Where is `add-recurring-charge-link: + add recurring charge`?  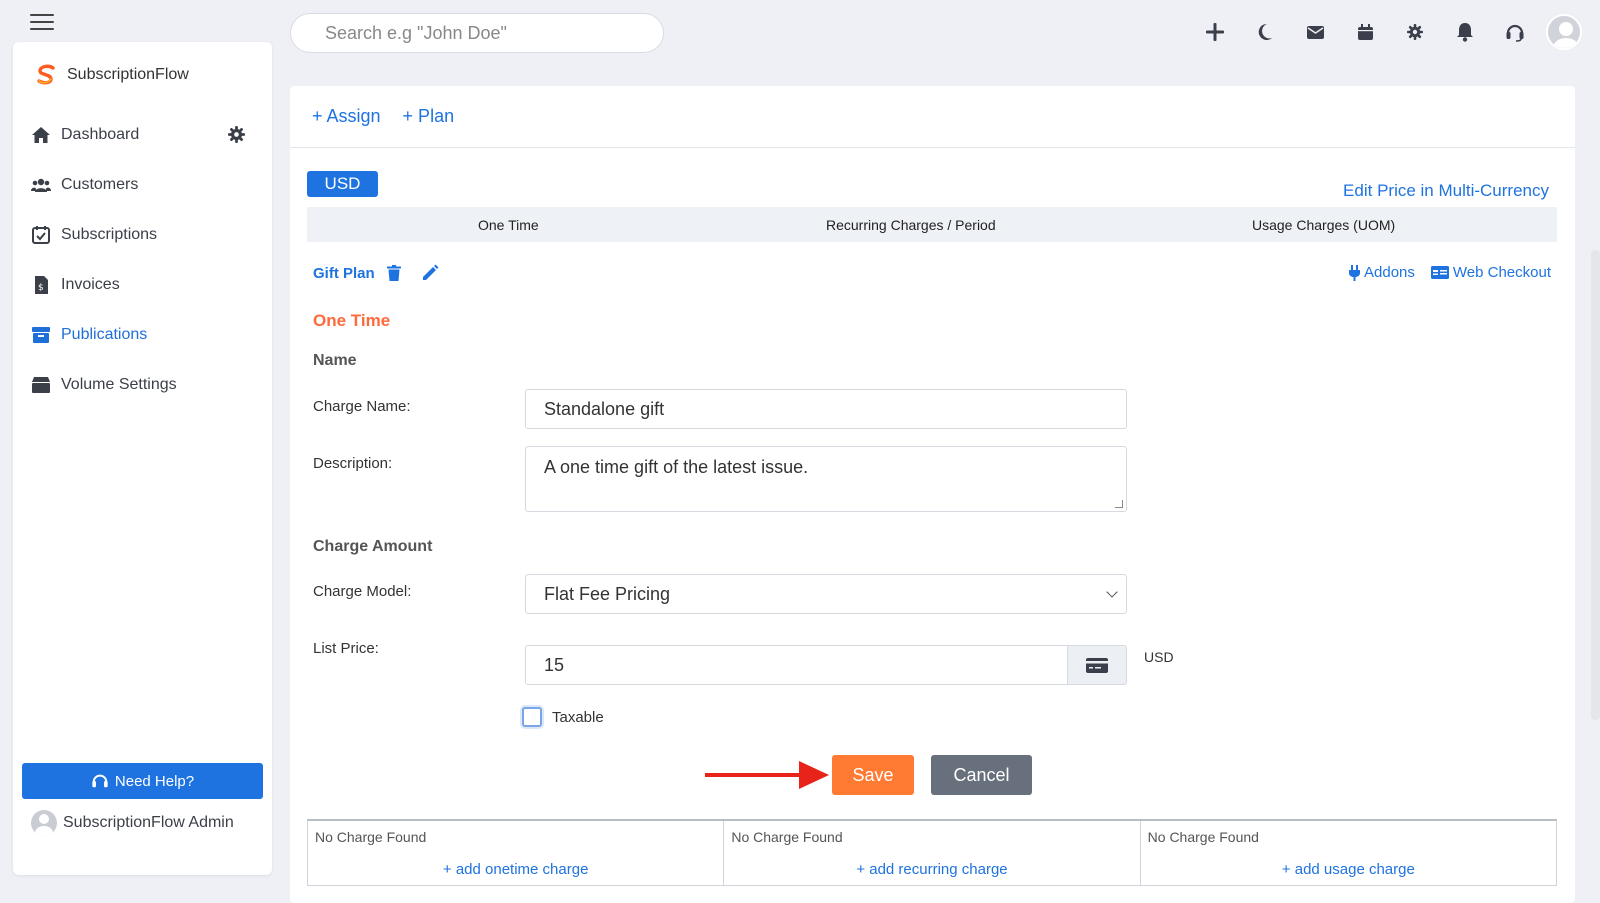 add-recurring-charge-link: + add recurring charge is located at coordinates (931, 869).